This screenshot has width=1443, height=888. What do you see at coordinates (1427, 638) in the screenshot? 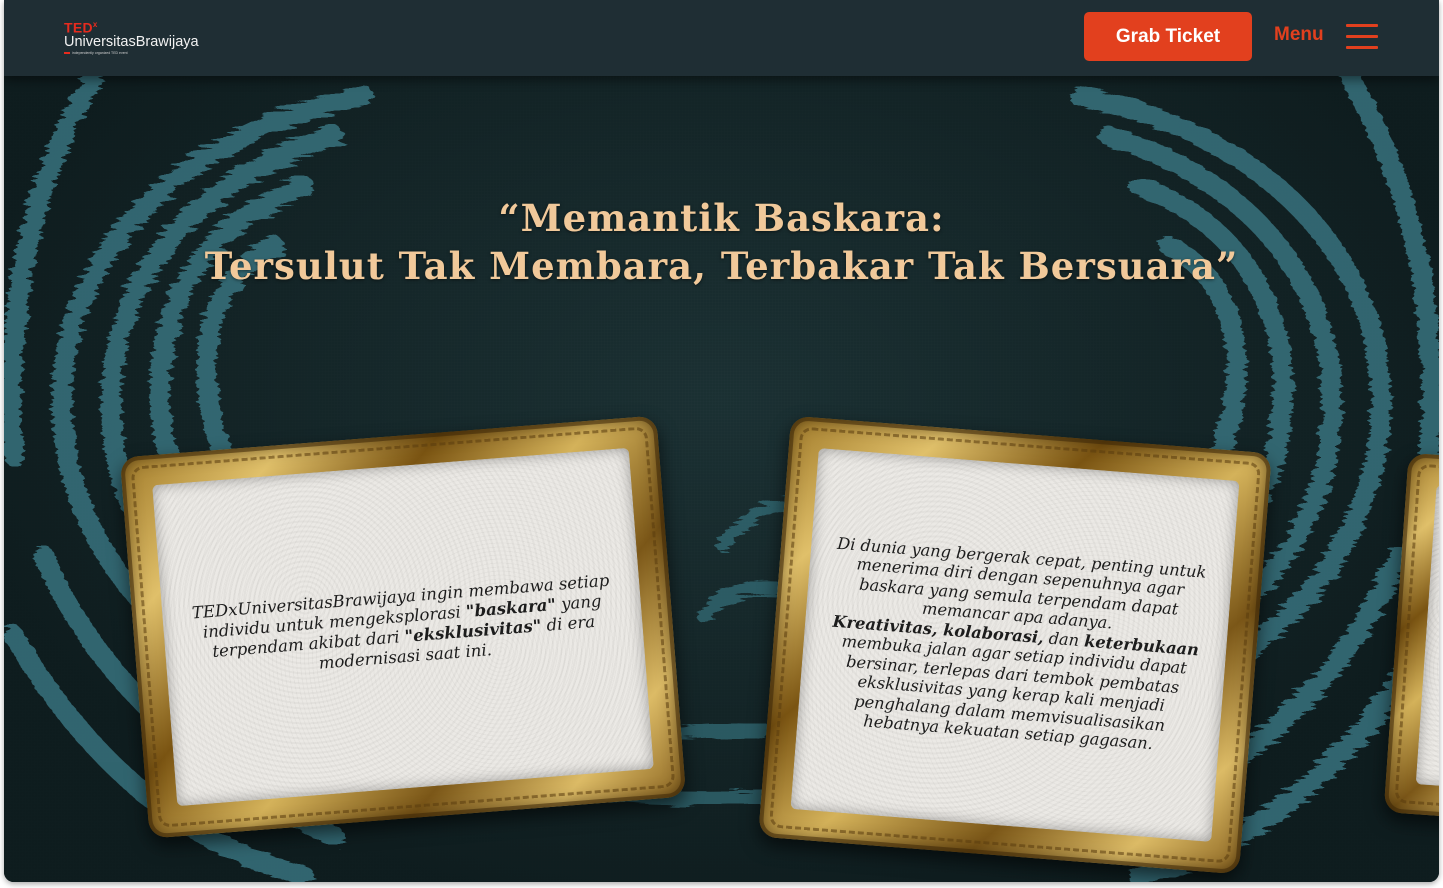
I see `frame-partial-text-panel` at bounding box center [1427, 638].